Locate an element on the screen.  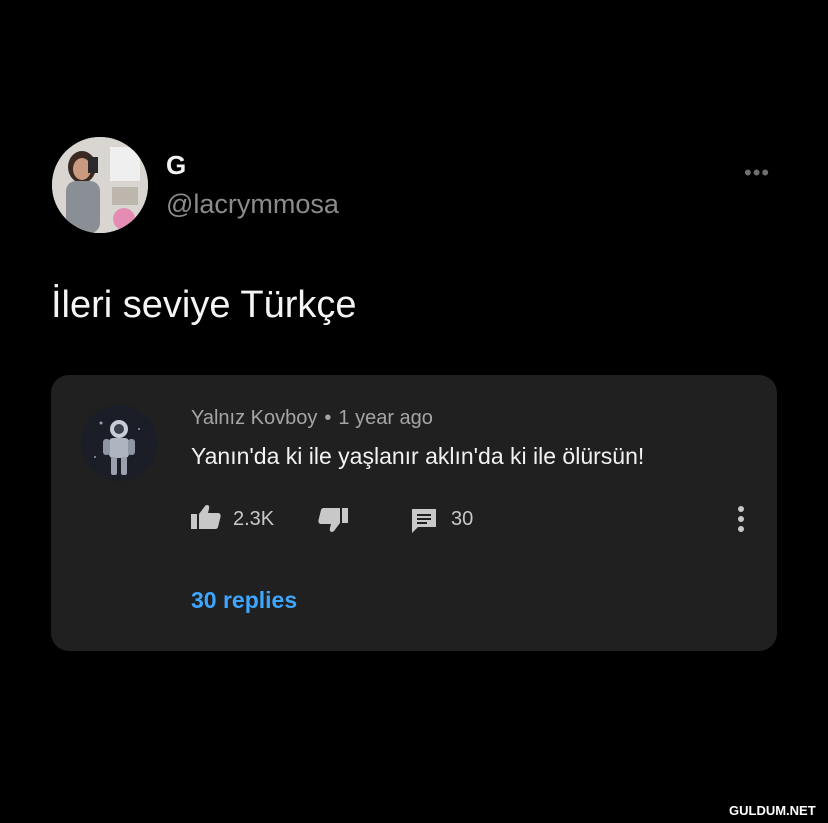
site-watermark: GULDUM.NET is located at coordinates (772, 810).